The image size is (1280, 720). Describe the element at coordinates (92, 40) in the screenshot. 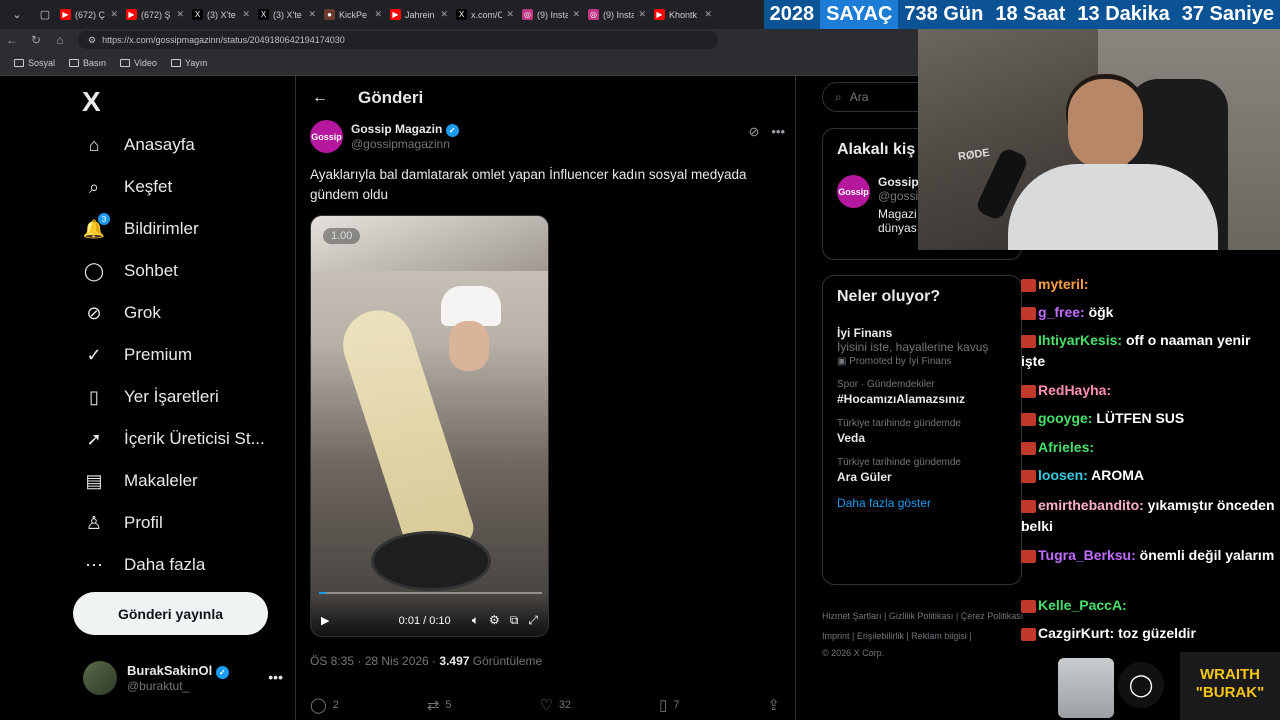

I see `site-info-icon: ⚙` at that location.